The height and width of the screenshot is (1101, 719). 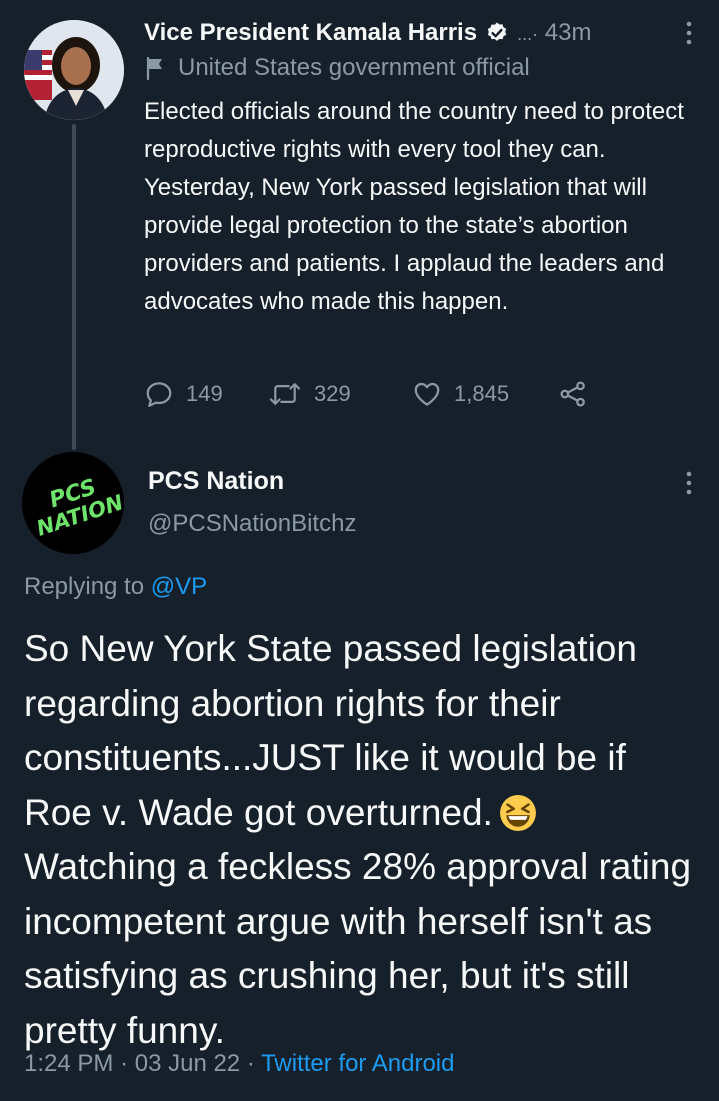 What do you see at coordinates (68, 1063) in the screenshot?
I see `tweet-time: 1:24 PM` at bounding box center [68, 1063].